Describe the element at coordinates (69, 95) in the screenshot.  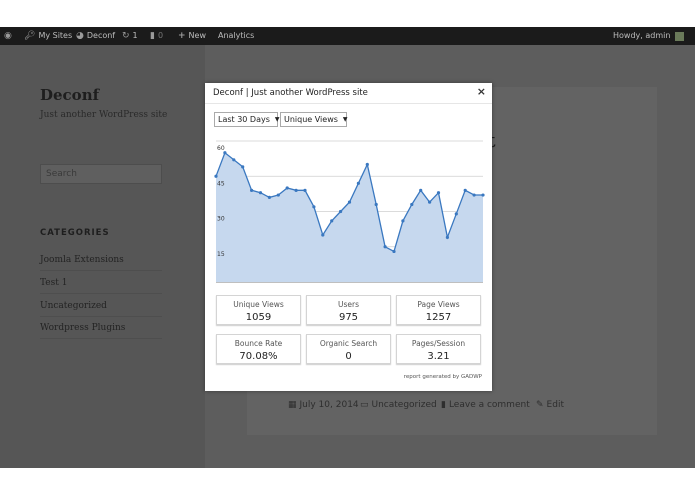
I see `site-title: Deconf` at that location.